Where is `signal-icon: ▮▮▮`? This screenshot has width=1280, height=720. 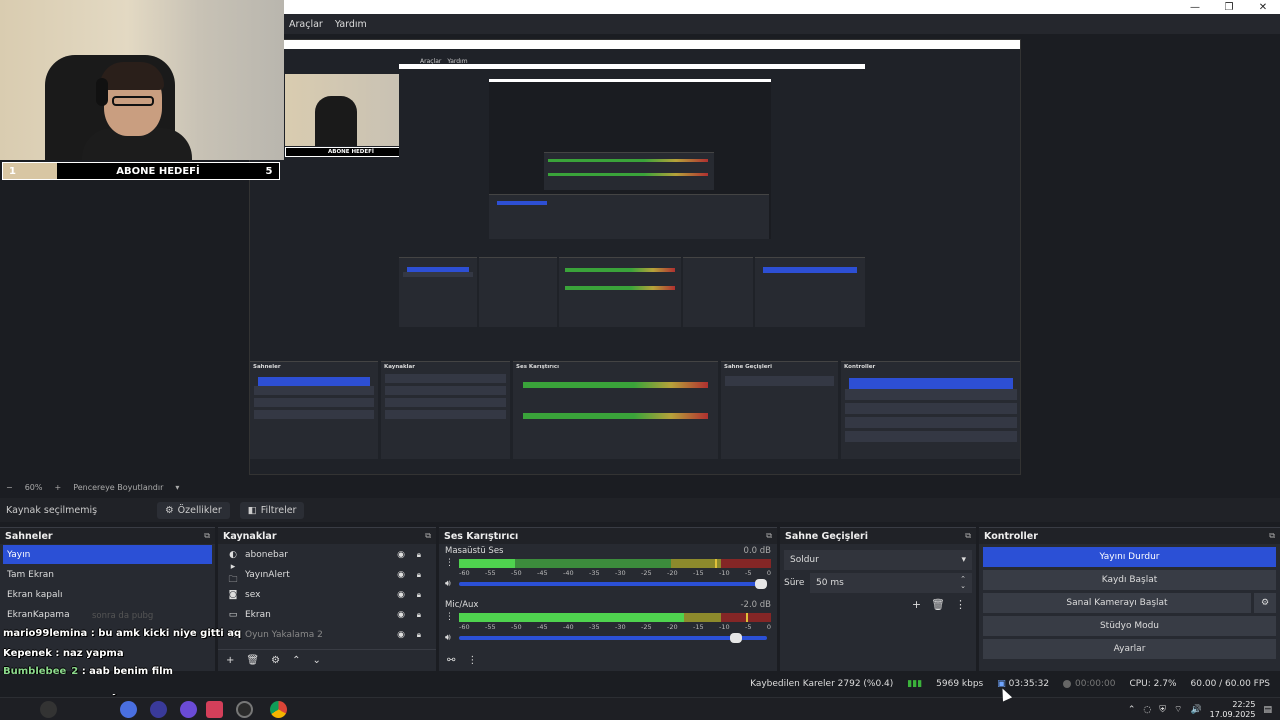 signal-icon: ▮▮▮ is located at coordinates (915, 684).